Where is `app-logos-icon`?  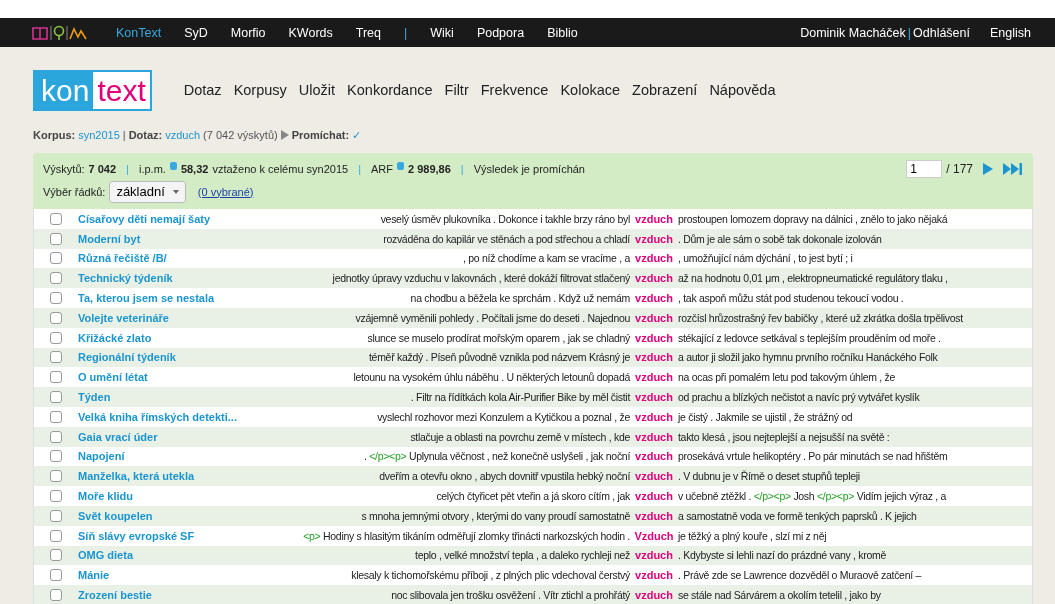 app-logos-icon is located at coordinates (60, 32).